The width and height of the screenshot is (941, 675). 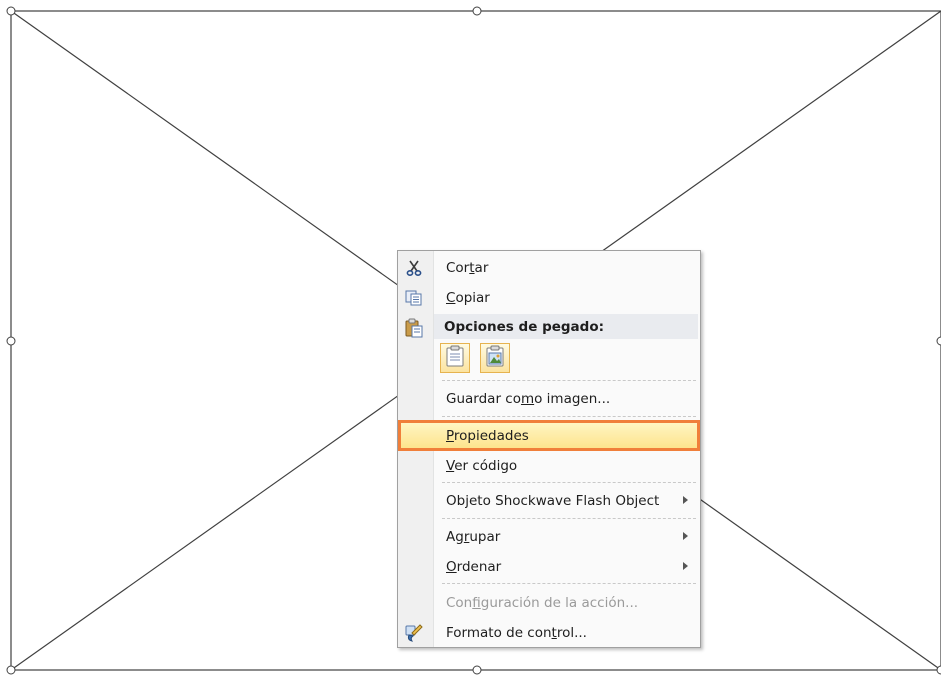 I want to click on menu-item-label: Ordenar, so click(x=474, y=566).